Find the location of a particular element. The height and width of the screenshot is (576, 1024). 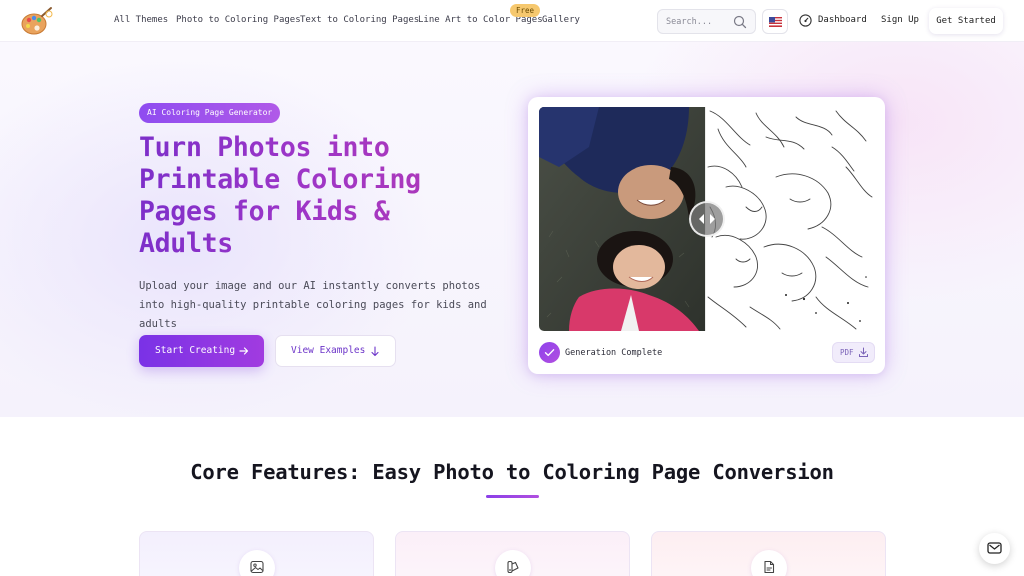

hero-badge: AI Coloring Page Generator is located at coordinates (210, 113).